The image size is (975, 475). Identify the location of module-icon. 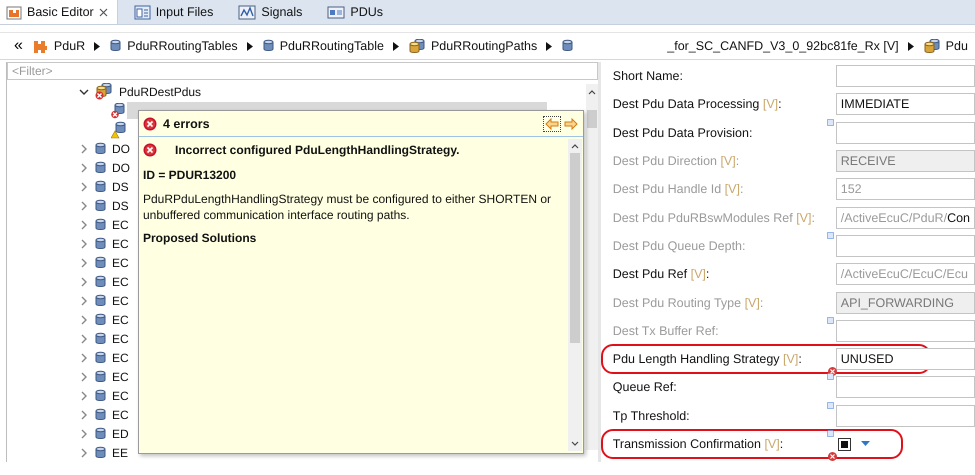
(40, 46).